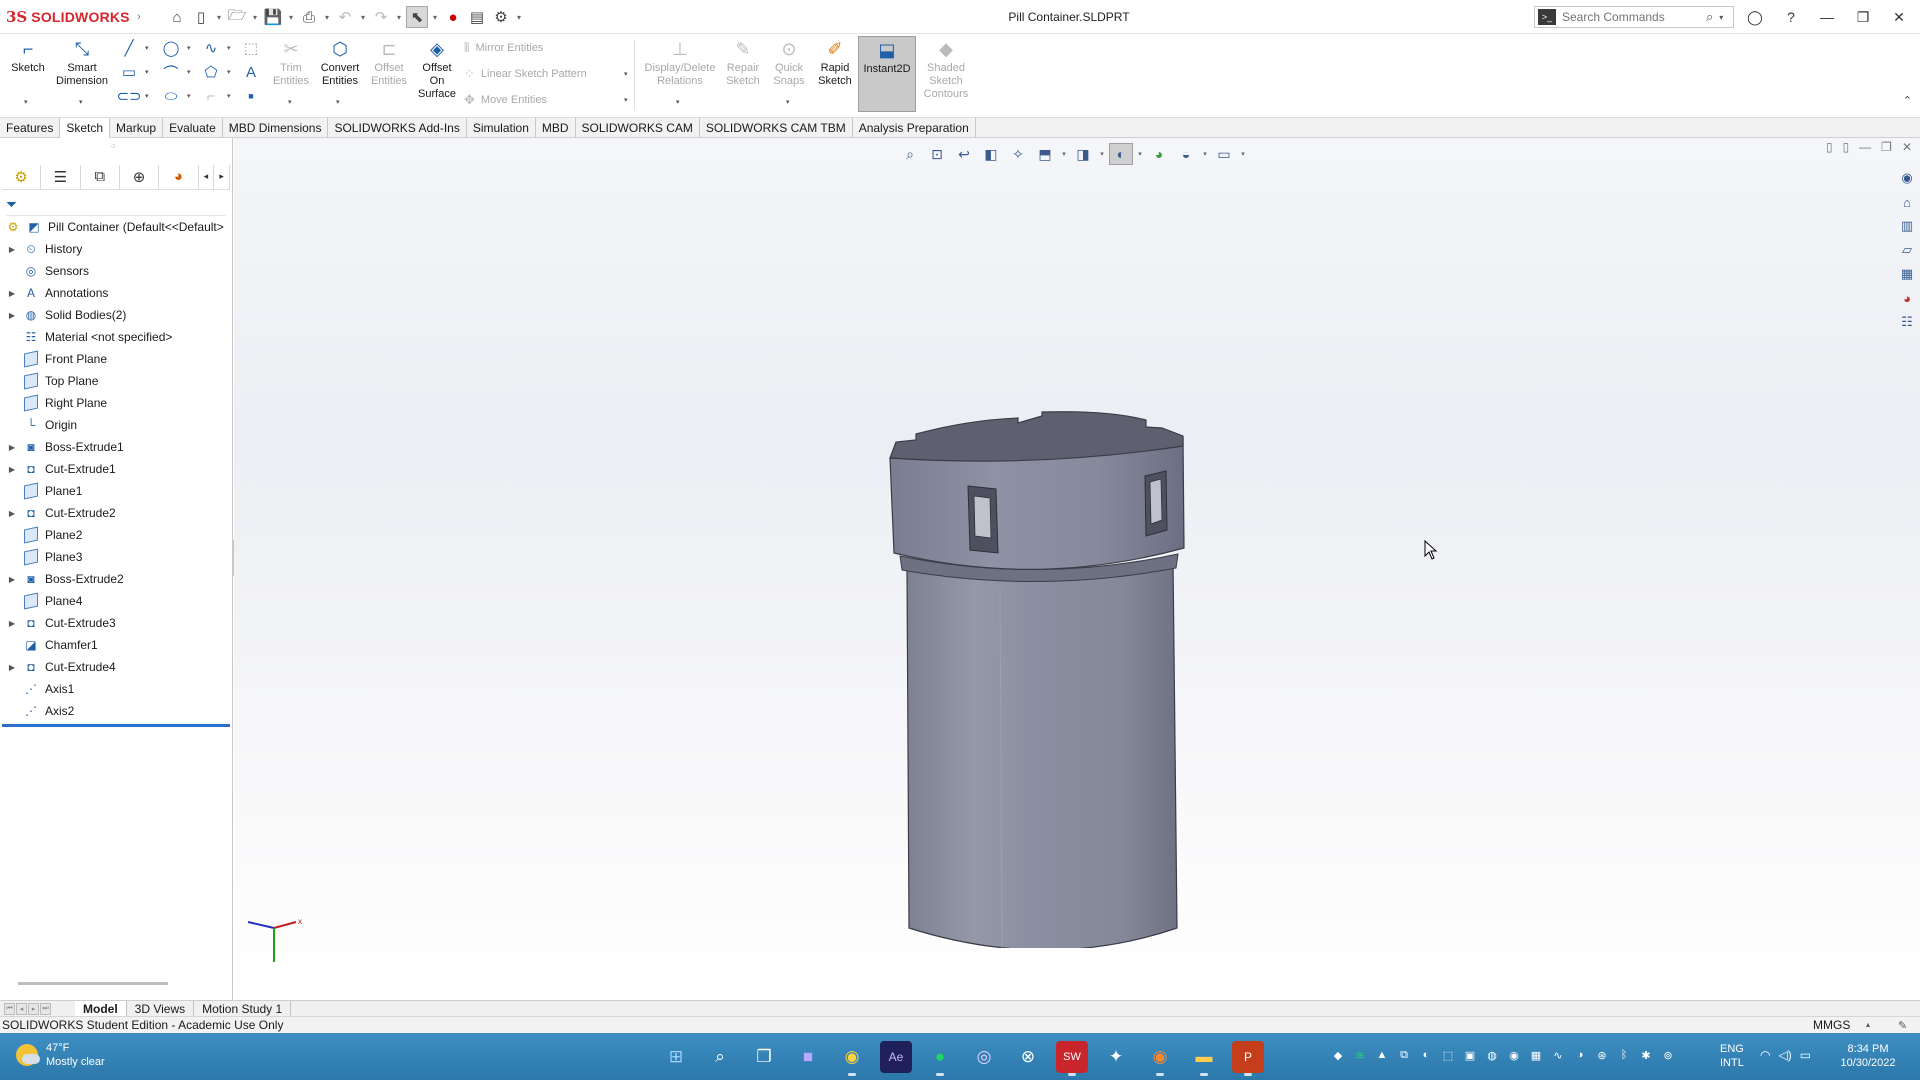  Describe the element at coordinates (501, 17) in the screenshot. I see `options-gear-icon: ⚙` at that location.